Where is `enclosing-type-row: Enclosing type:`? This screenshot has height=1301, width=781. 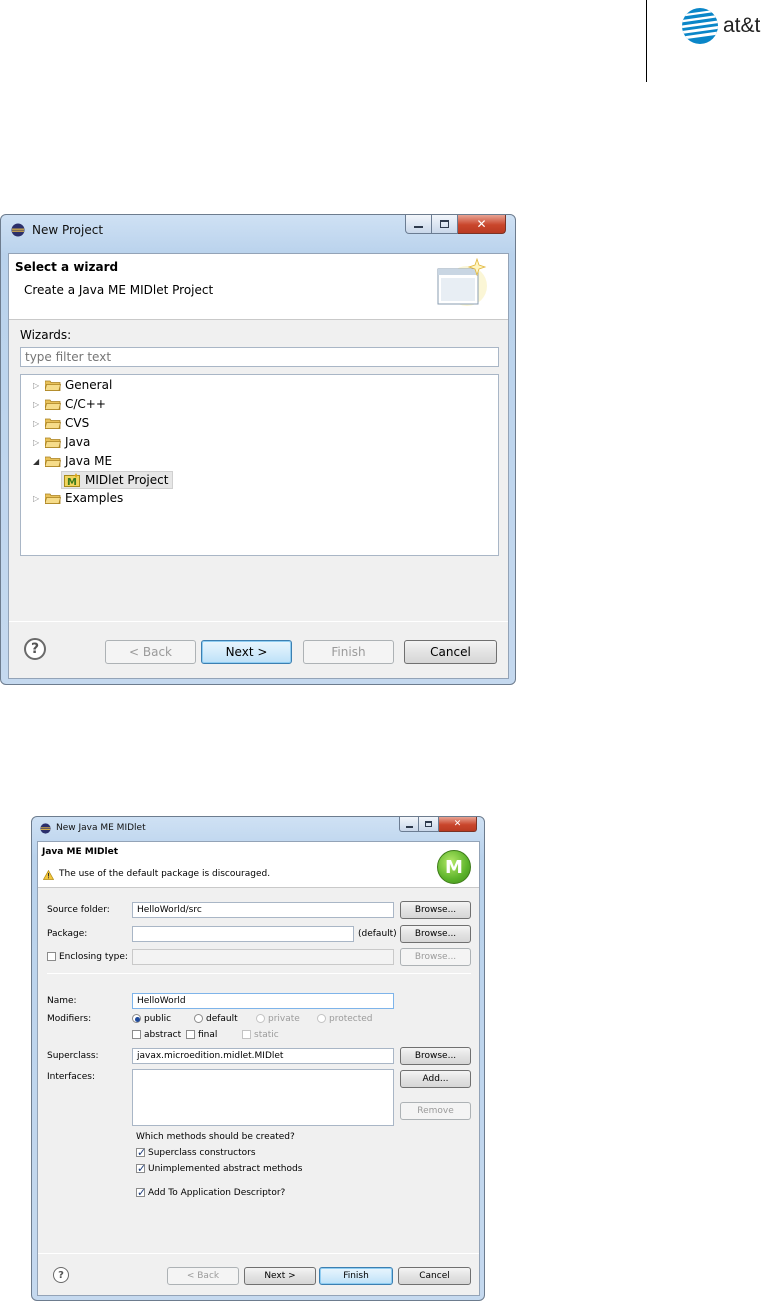
enclosing-type-row: Enclosing type: is located at coordinates (87, 957).